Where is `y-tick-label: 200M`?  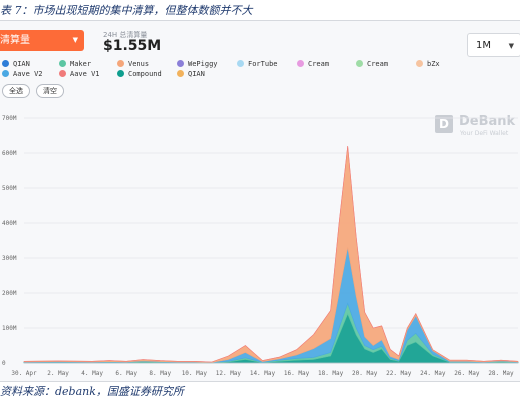
y-tick-label: 200M is located at coordinates (9, 293).